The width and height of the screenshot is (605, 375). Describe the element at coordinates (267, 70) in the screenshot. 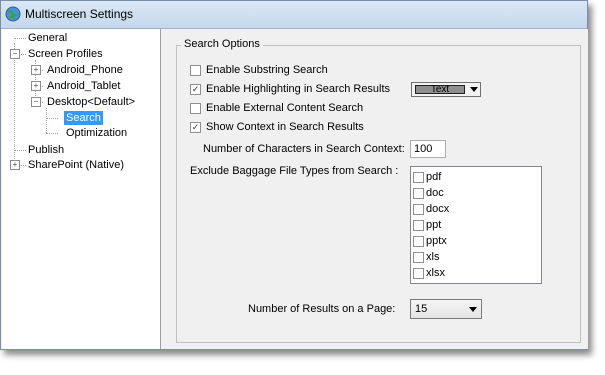

I see `enable-substring-label: Enable Substring Search` at that location.